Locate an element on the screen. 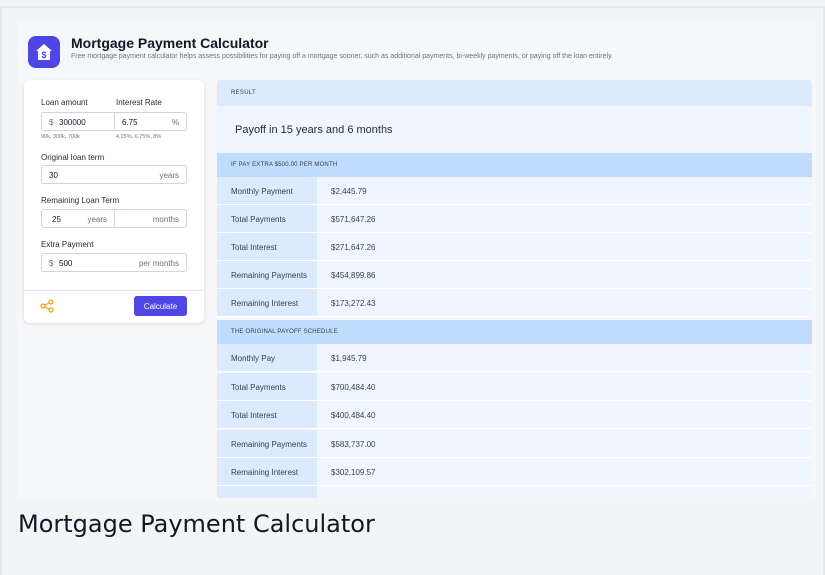  row-label: Monthly Pay is located at coordinates (253, 358).